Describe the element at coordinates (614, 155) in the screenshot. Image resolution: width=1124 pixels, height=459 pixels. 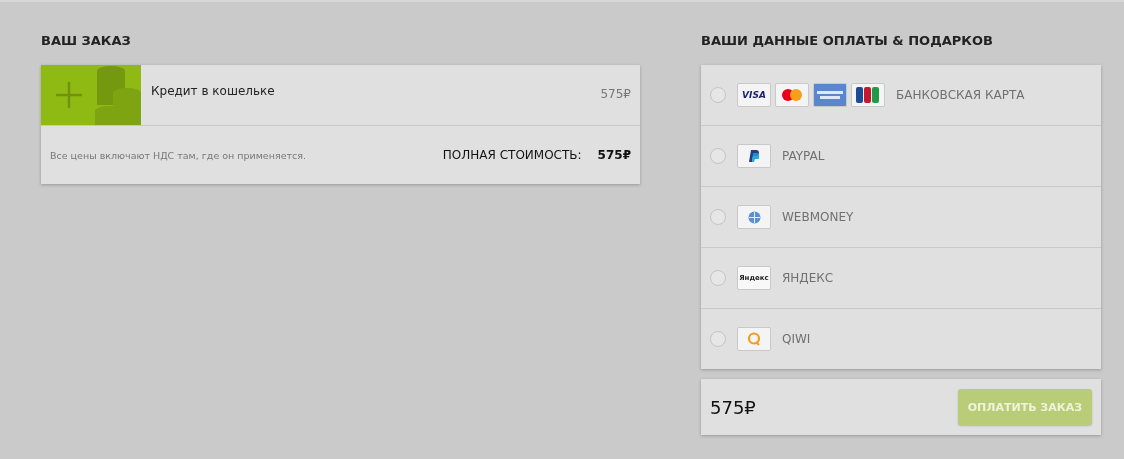
I see `total-amount: 575₽` at that location.